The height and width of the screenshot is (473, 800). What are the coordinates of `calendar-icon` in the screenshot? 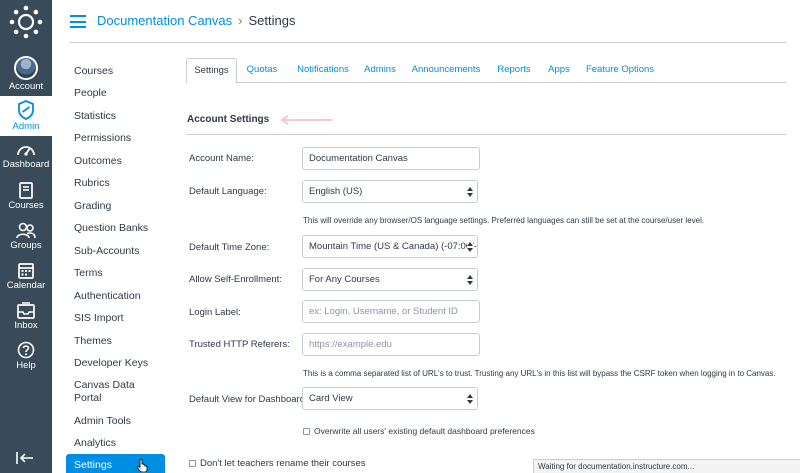 It's located at (26, 271).